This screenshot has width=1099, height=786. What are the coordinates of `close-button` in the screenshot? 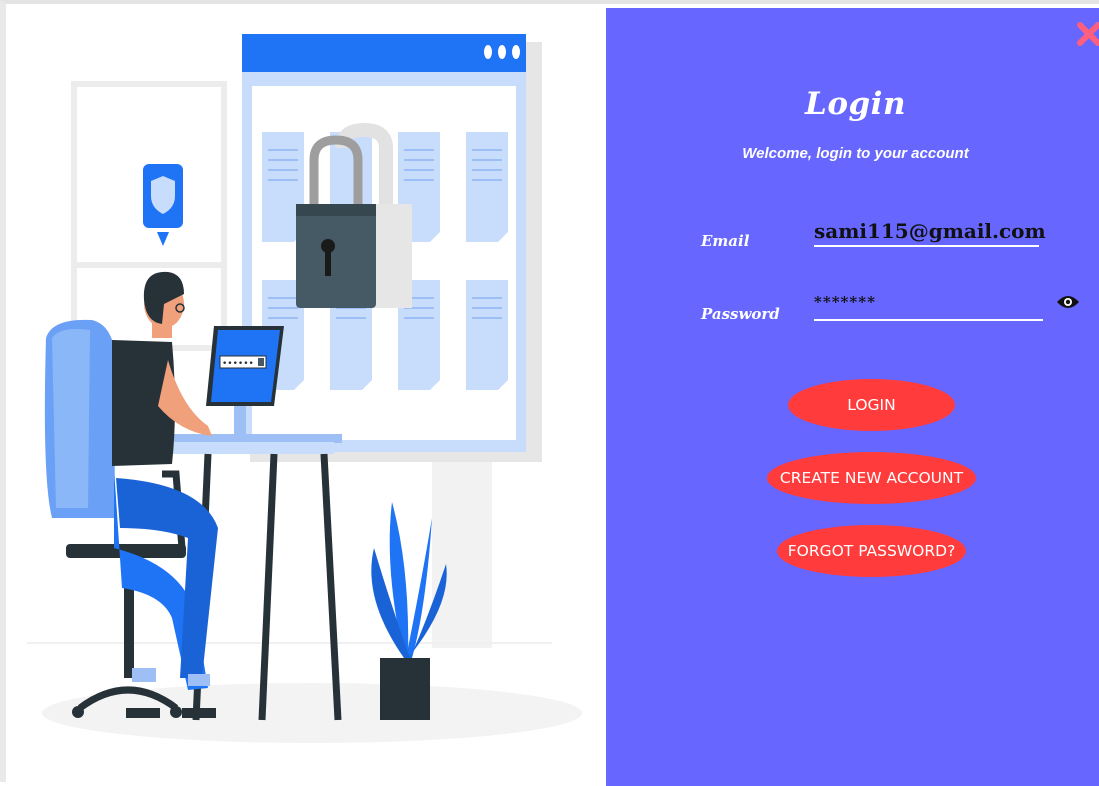 It's located at (1087, 34).